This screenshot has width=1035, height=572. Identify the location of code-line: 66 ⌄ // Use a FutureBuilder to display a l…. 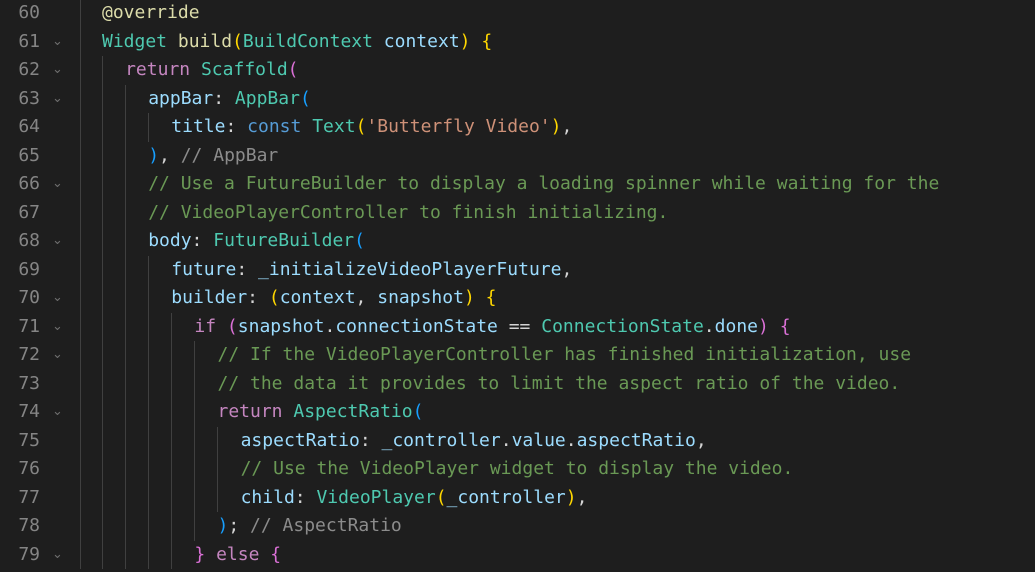
(517, 184).